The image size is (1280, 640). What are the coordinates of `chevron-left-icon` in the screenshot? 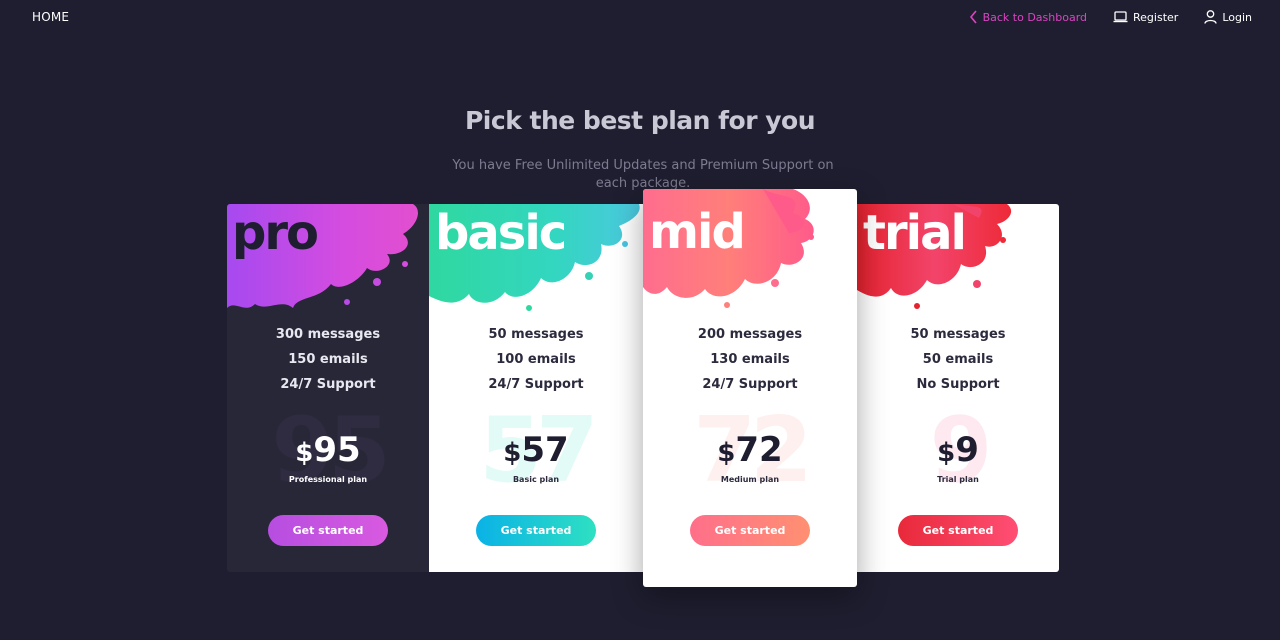 It's located at (973, 17).